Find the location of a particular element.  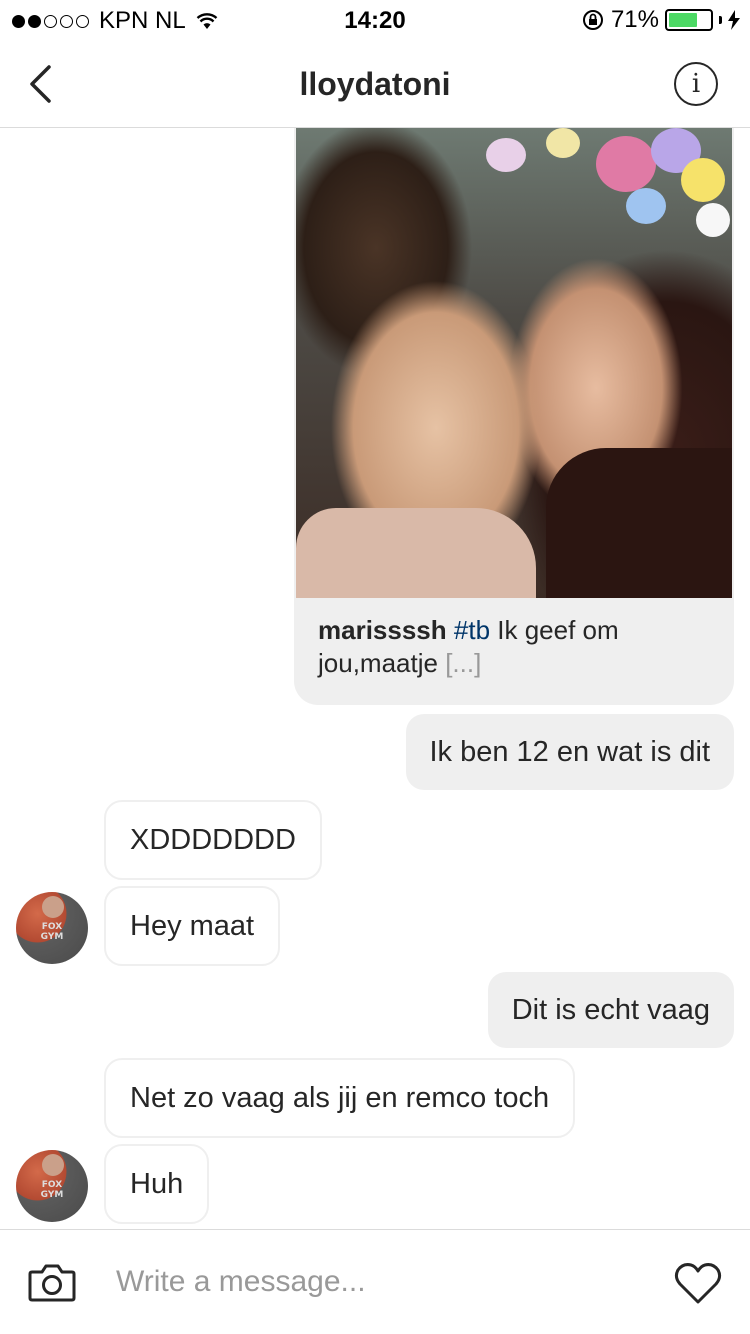

conversation-title: lloydatoni is located at coordinates (375, 84).